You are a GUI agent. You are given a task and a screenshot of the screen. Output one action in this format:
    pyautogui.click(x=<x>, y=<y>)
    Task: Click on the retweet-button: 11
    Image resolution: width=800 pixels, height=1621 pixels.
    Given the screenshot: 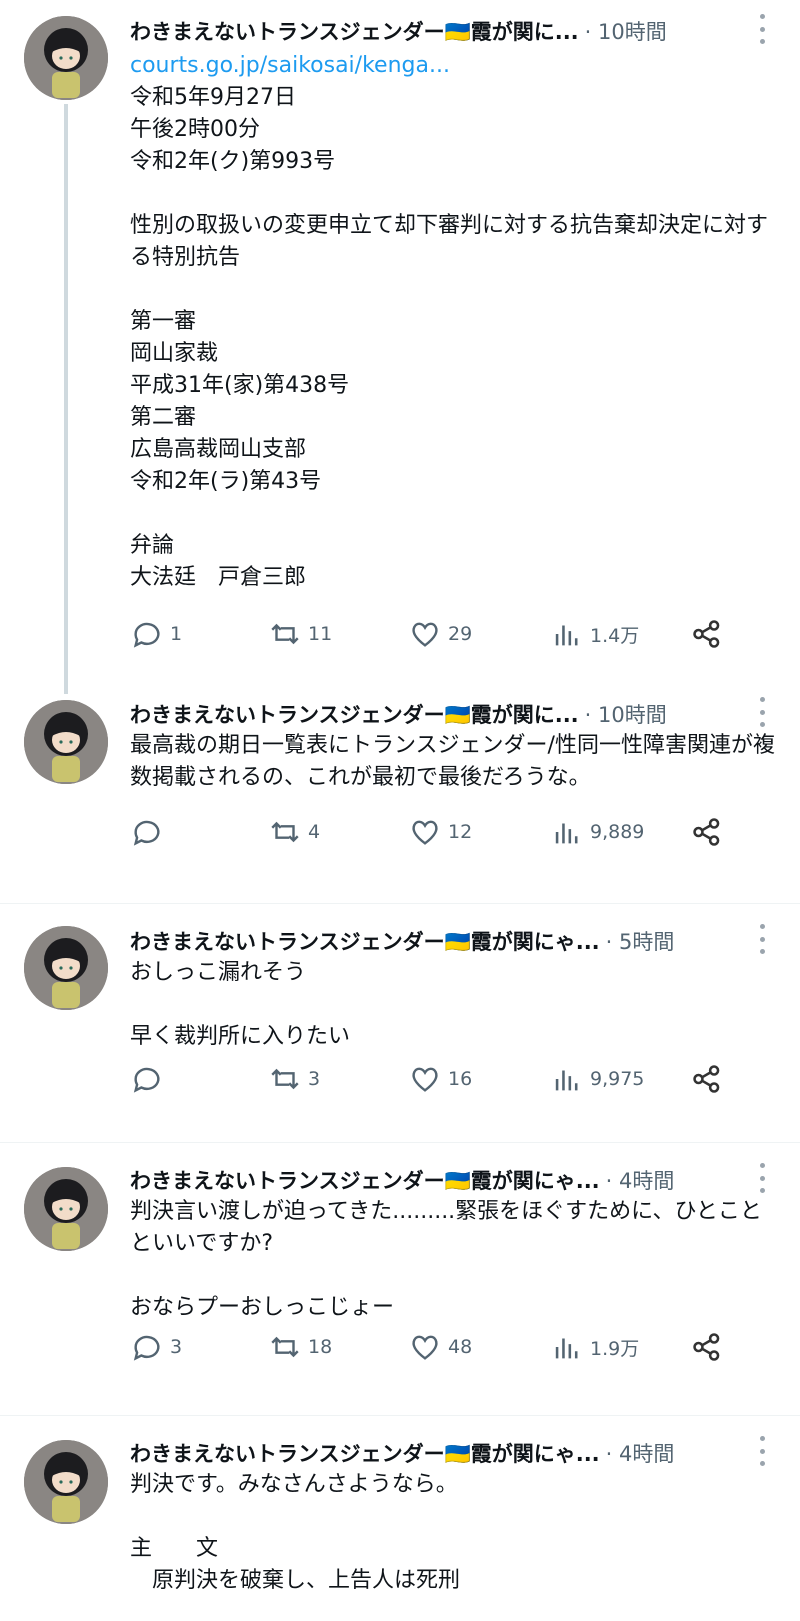 What is the action you would take?
    pyautogui.click(x=300, y=634)
    